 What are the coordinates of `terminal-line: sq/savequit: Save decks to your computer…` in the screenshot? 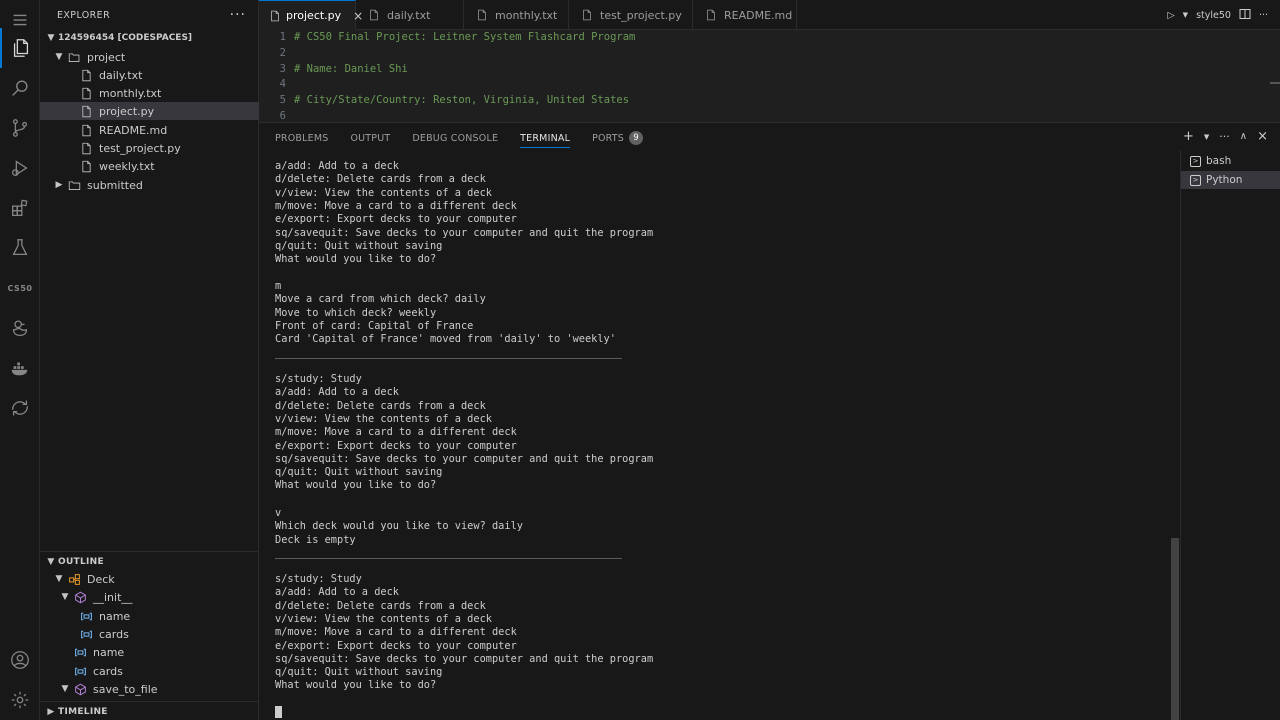 It's located at (464, 658).